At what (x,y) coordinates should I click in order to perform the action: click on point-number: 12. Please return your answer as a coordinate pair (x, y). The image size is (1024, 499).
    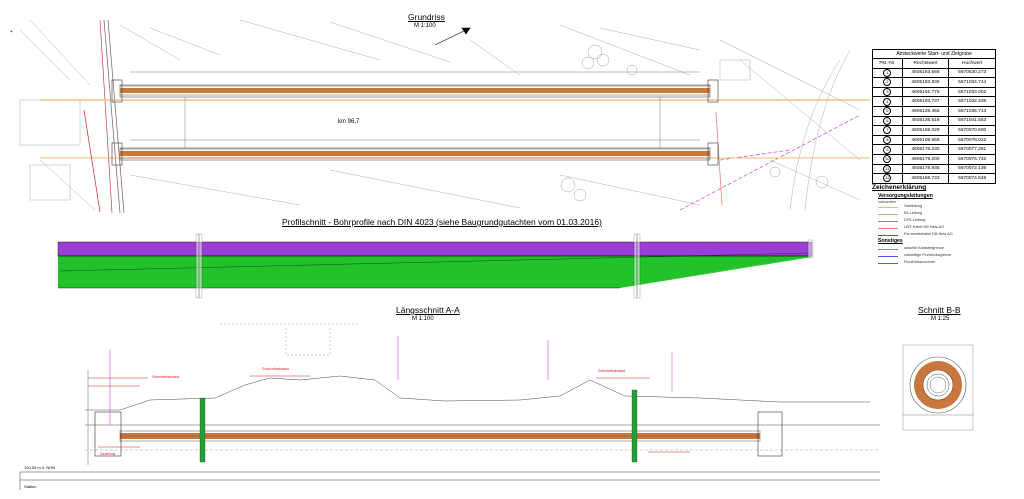
    Looking at the image, I should click on (887, 178).